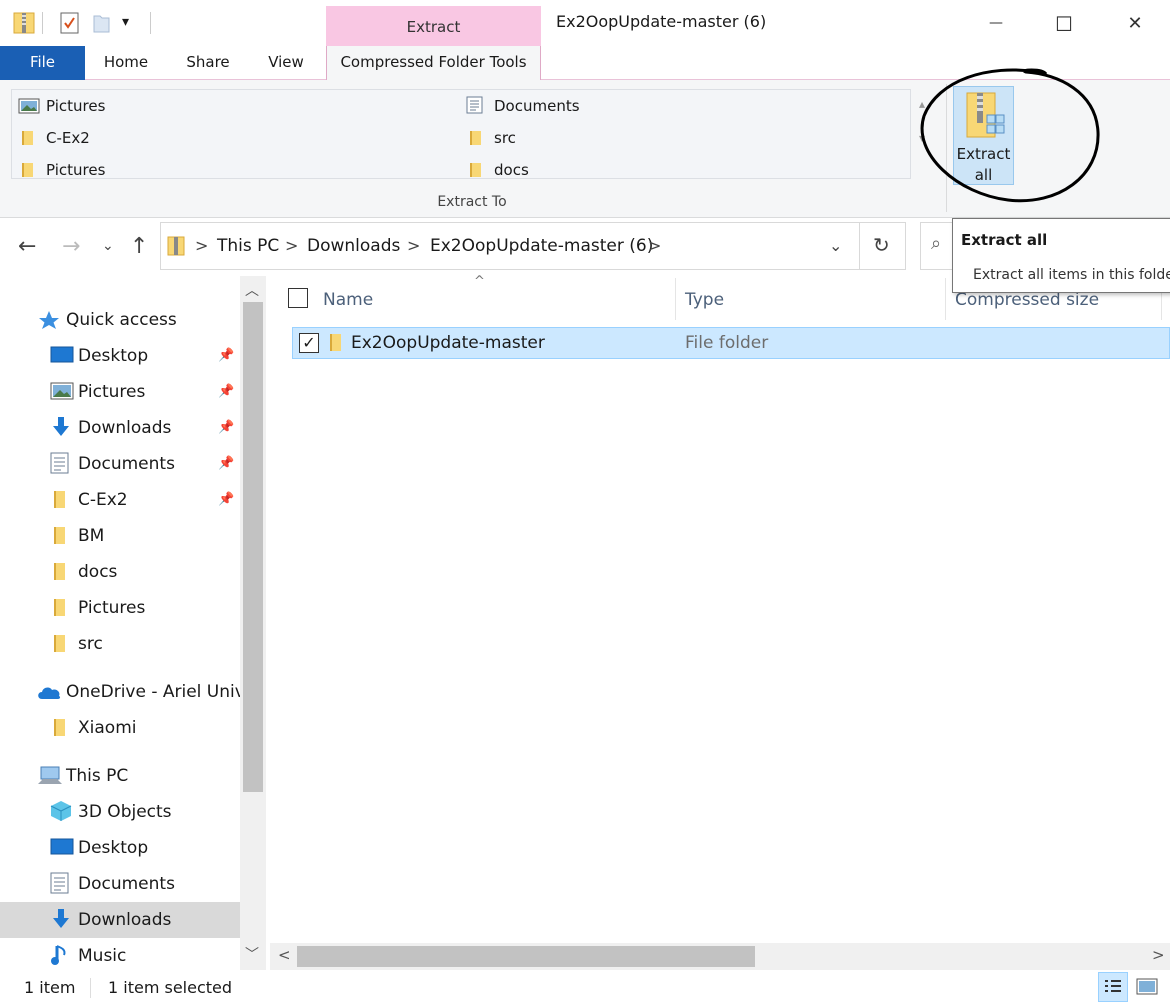 The width and height of the screenshot is (1170, 1005). I want to click on column-header-type: Type, so click(704, 300).